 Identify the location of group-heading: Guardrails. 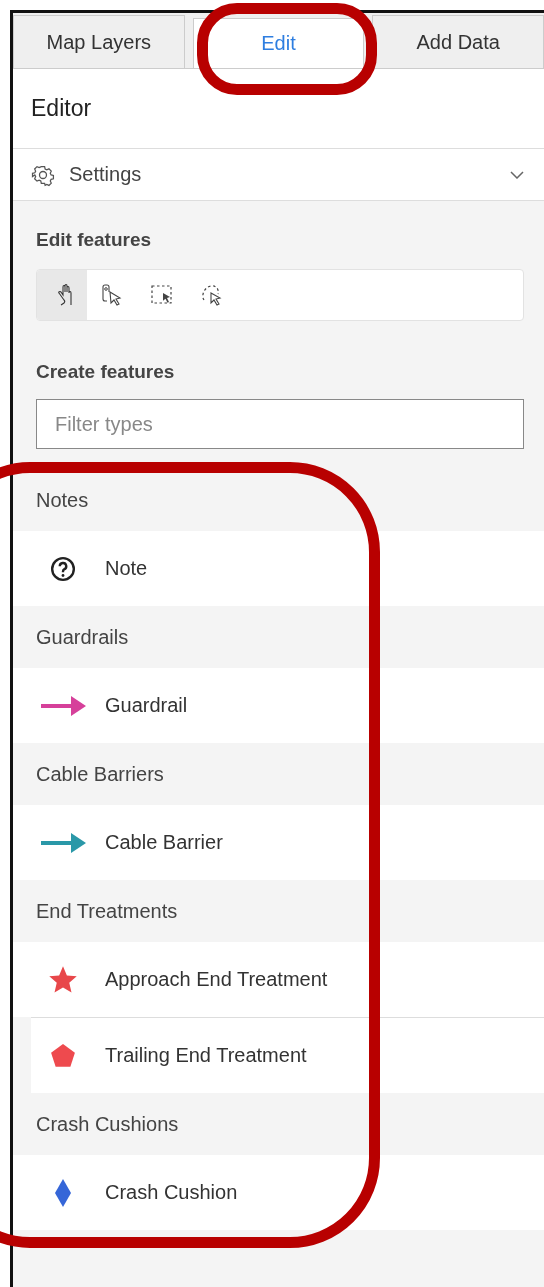
(82, 637).